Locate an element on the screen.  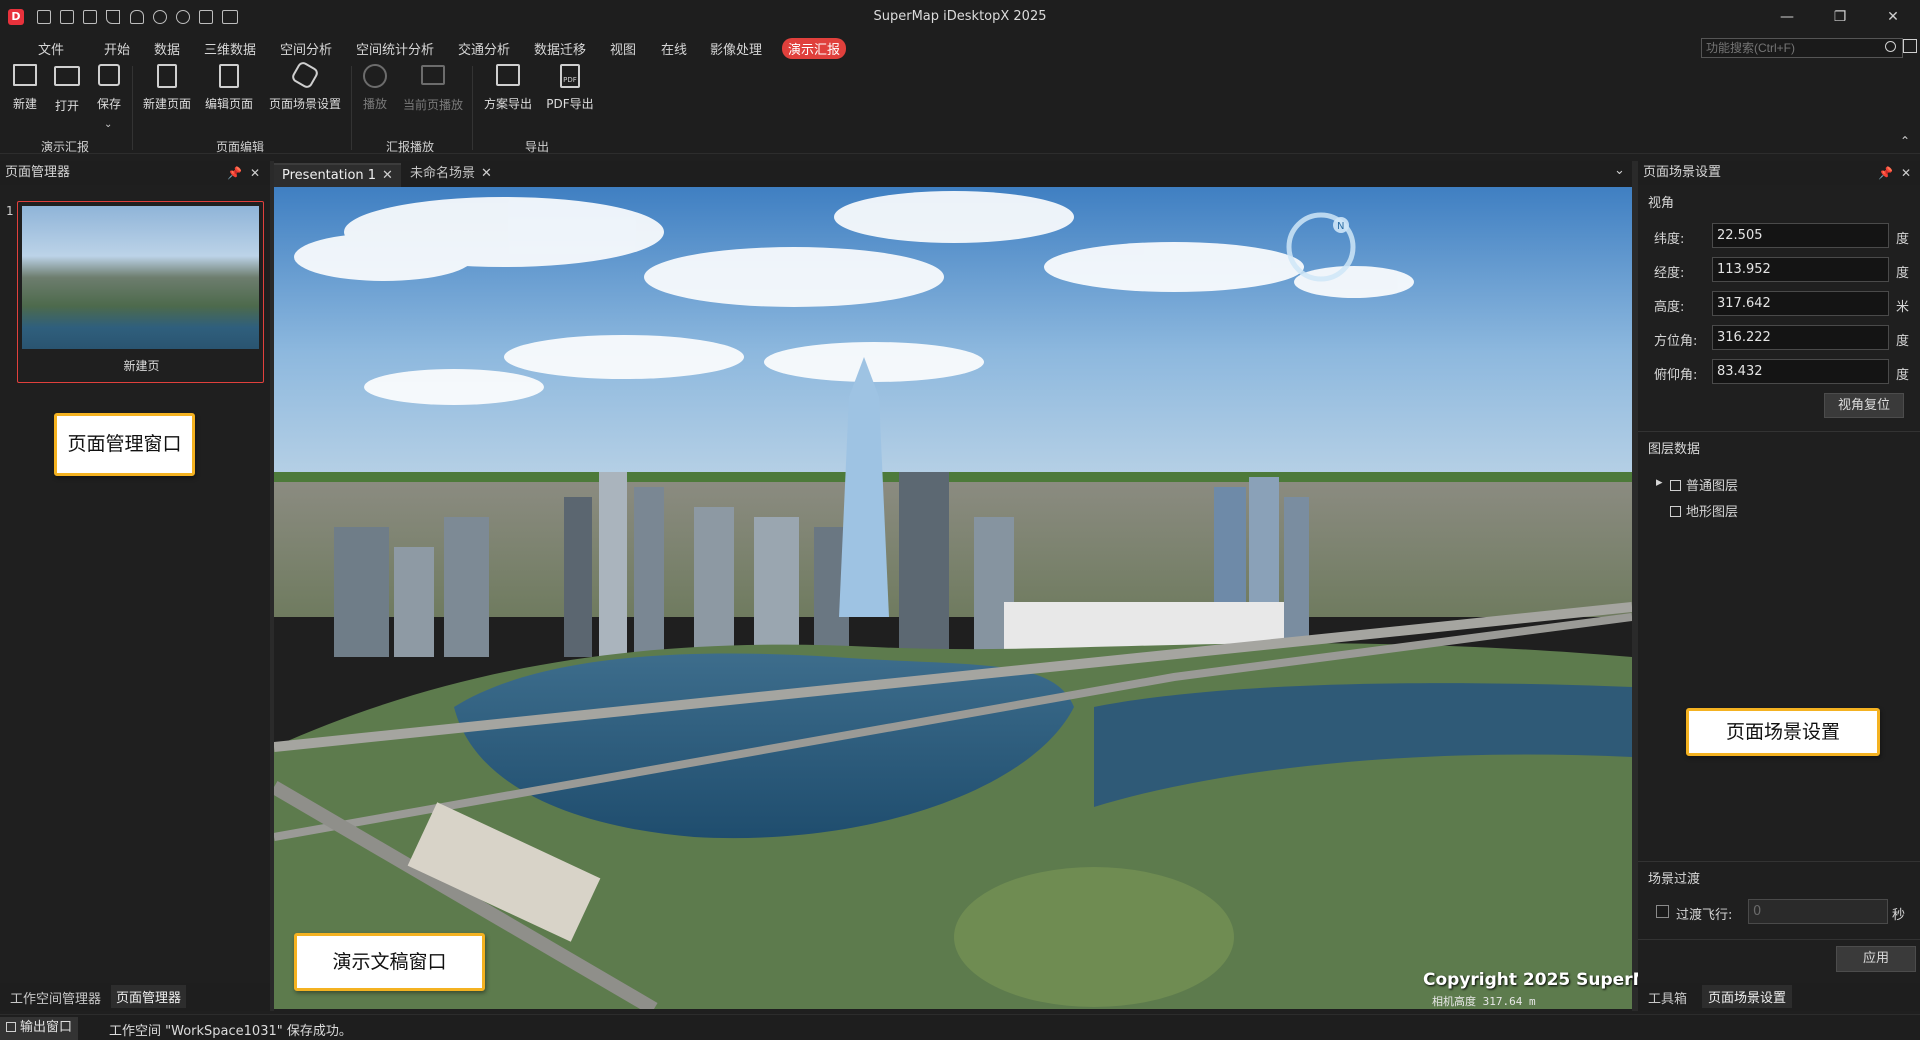
page-thumbnail: 新建页 is located at coordinates (140, 292).